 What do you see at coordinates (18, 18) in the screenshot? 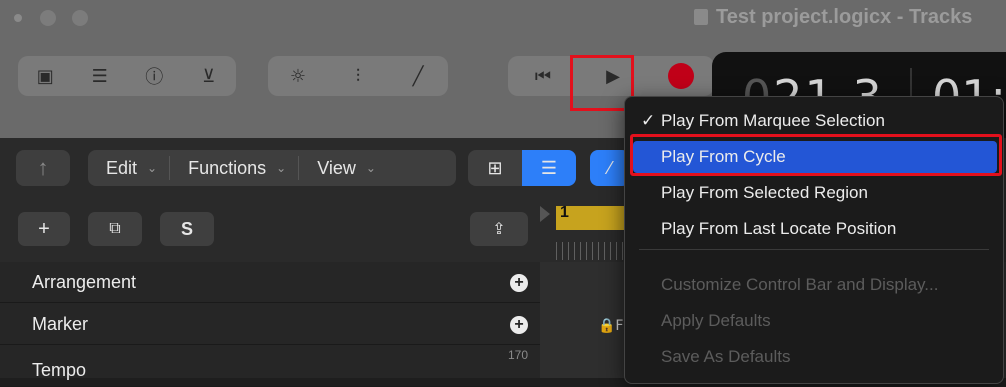
I see `close-window-button` at bounding box center [18, 18].